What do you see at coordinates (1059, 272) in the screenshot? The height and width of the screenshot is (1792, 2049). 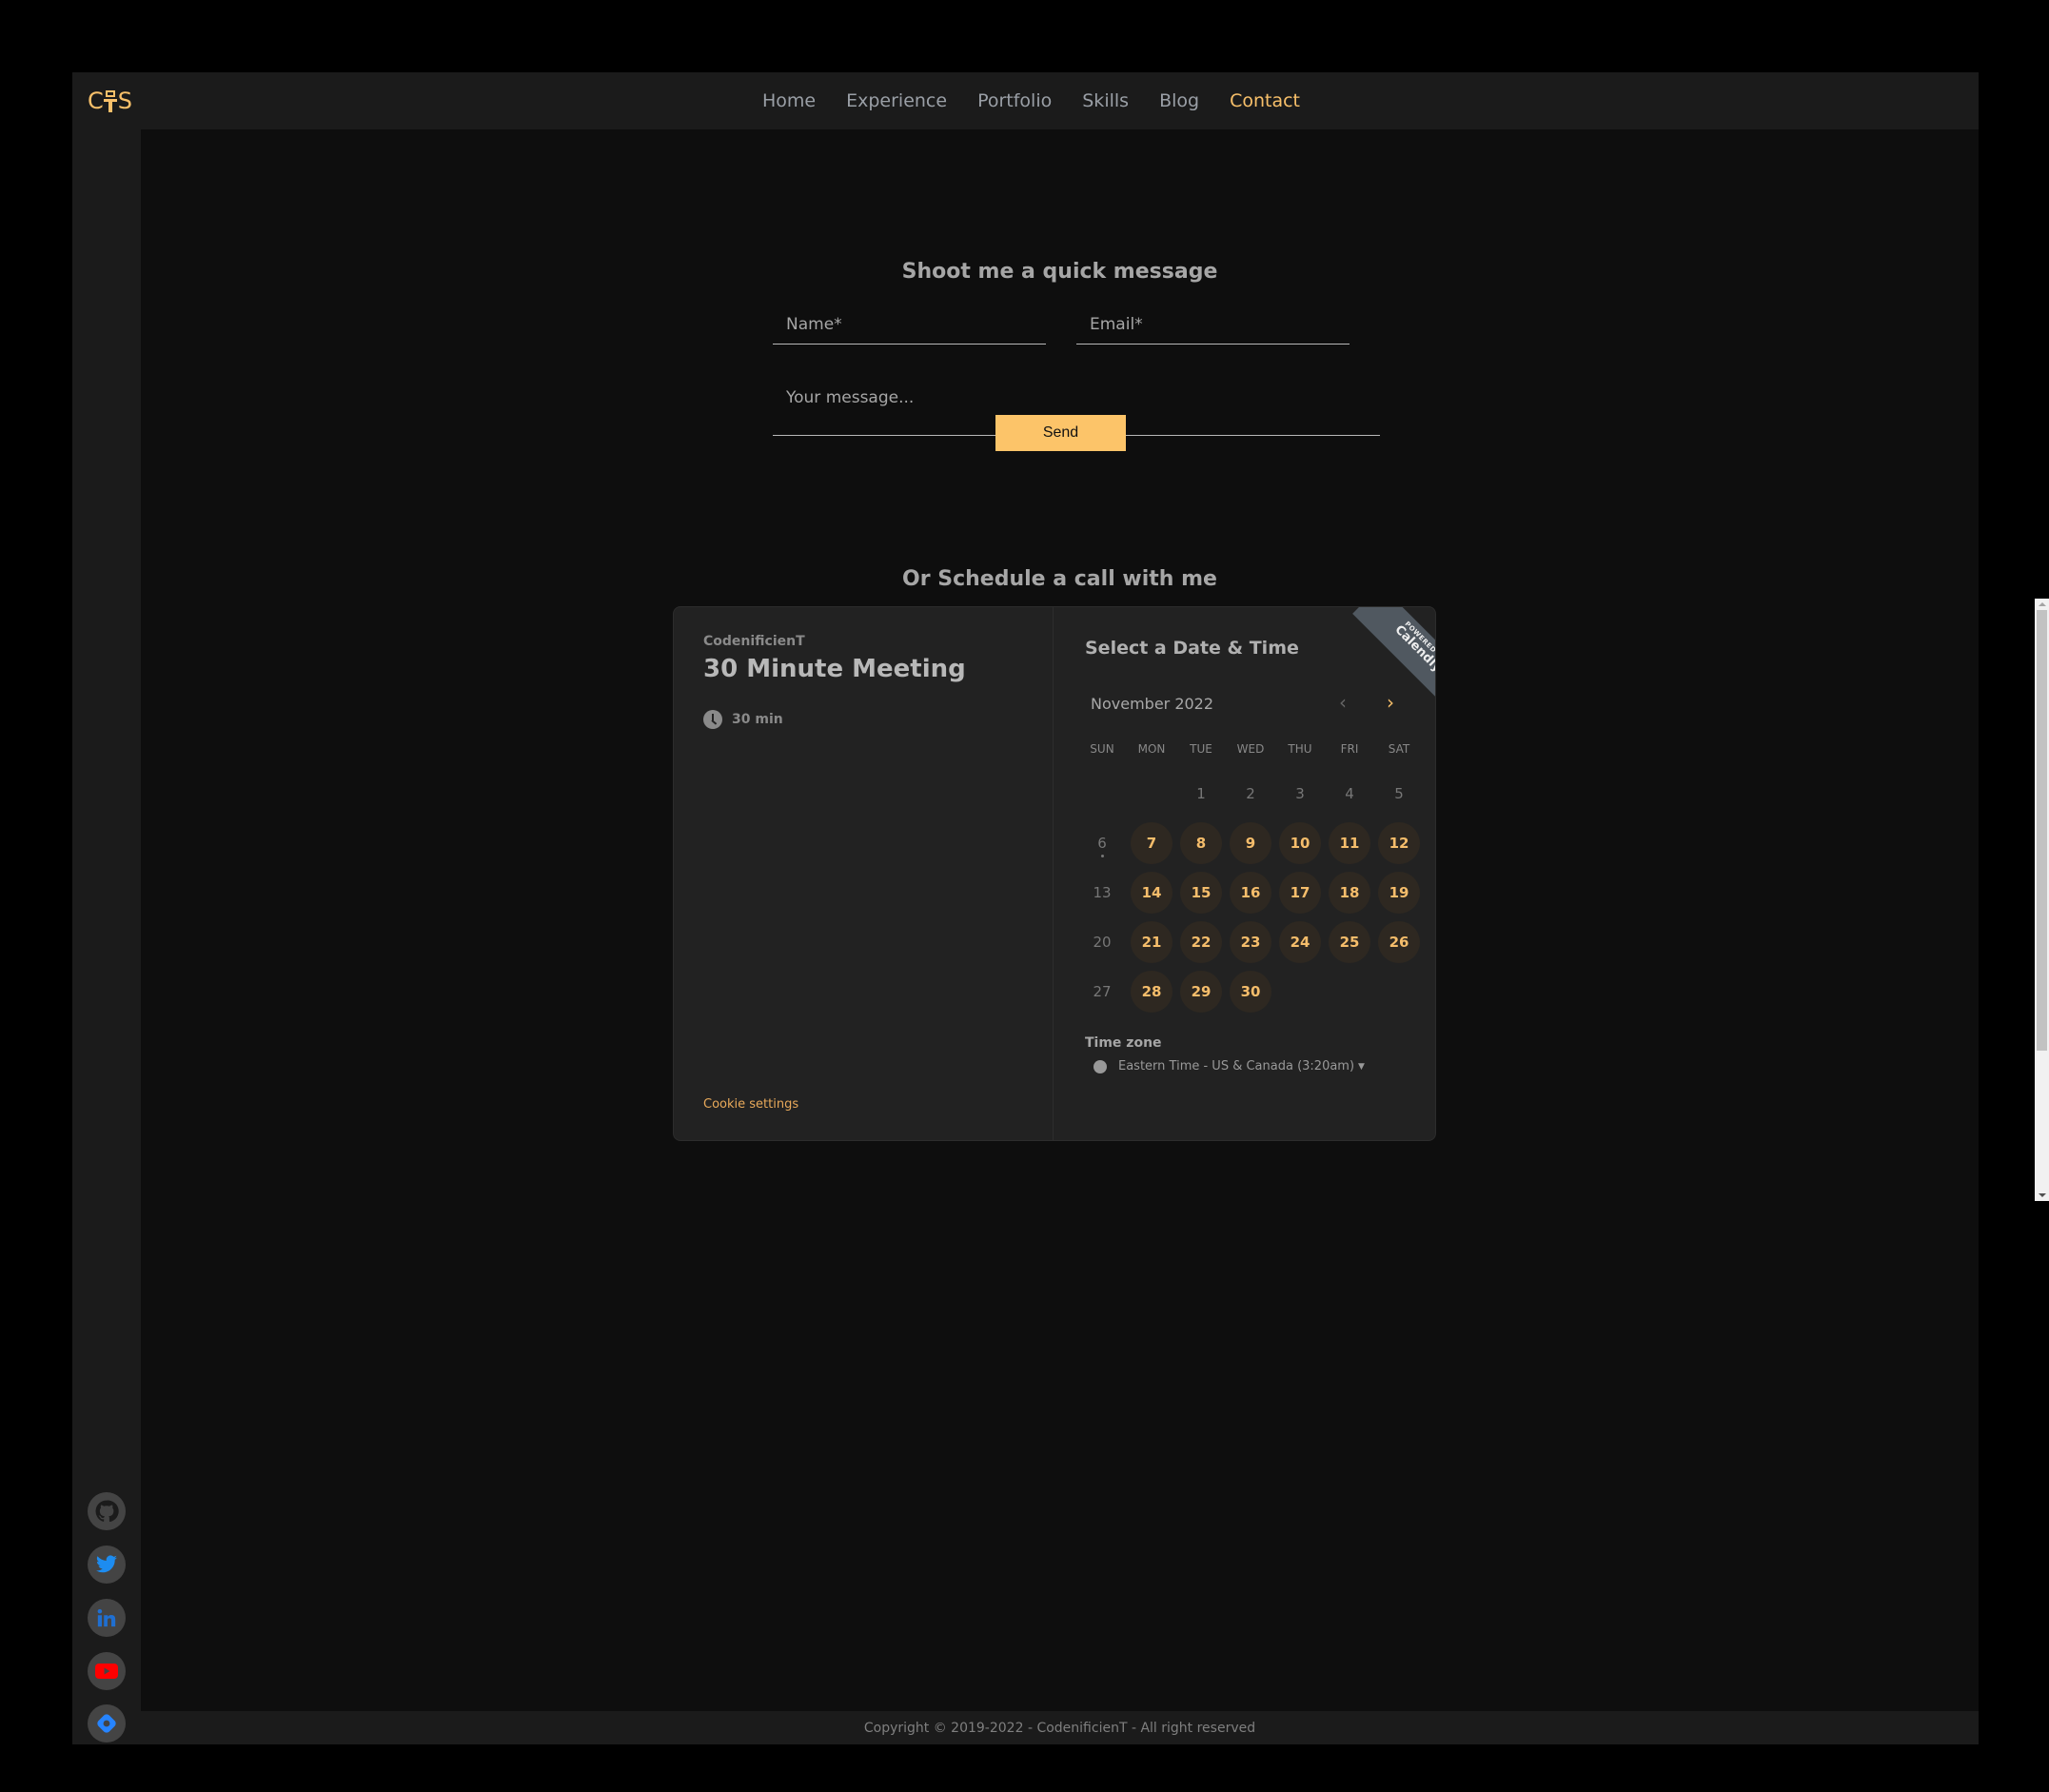 I see `form-title: Shoot me a quick message` at bounding box center [1059, 272].